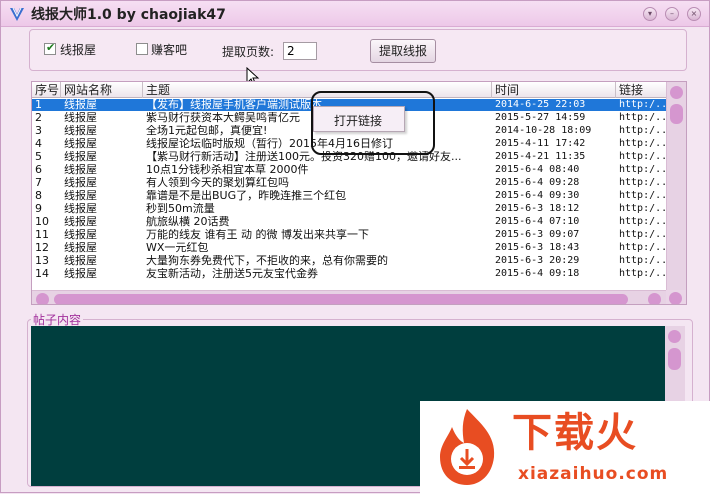 This screenshot has width=710, height=494. What do you see at coordinates (540, 117) in the screenshot?
I see `cell-time: 2015-5-27 14:59` at bounding box center [540, 117].